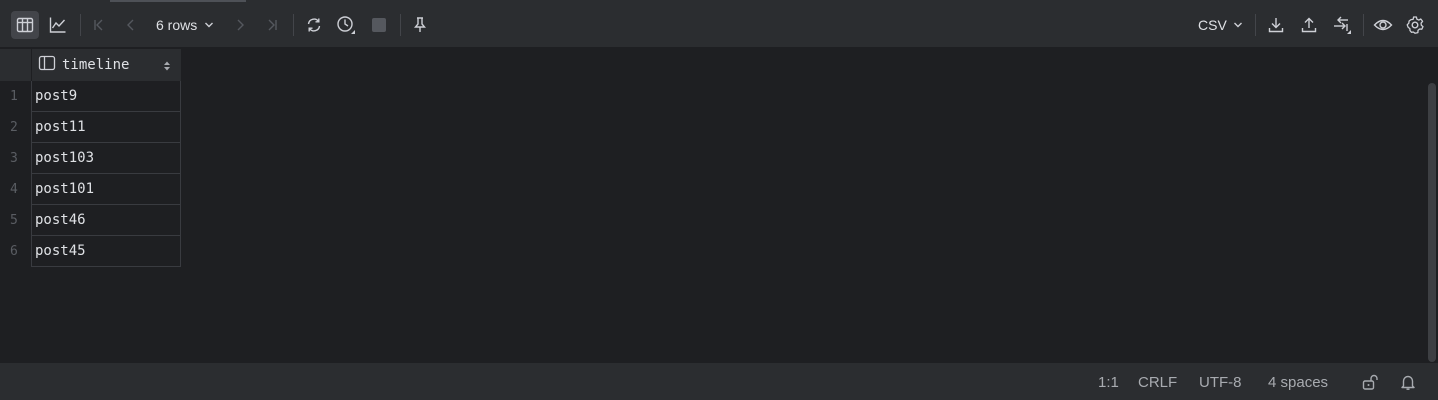  What do you see at coordinates (272, 25) in the screenshot?
I see `last-page-icon` at bounding box center [272, 25].